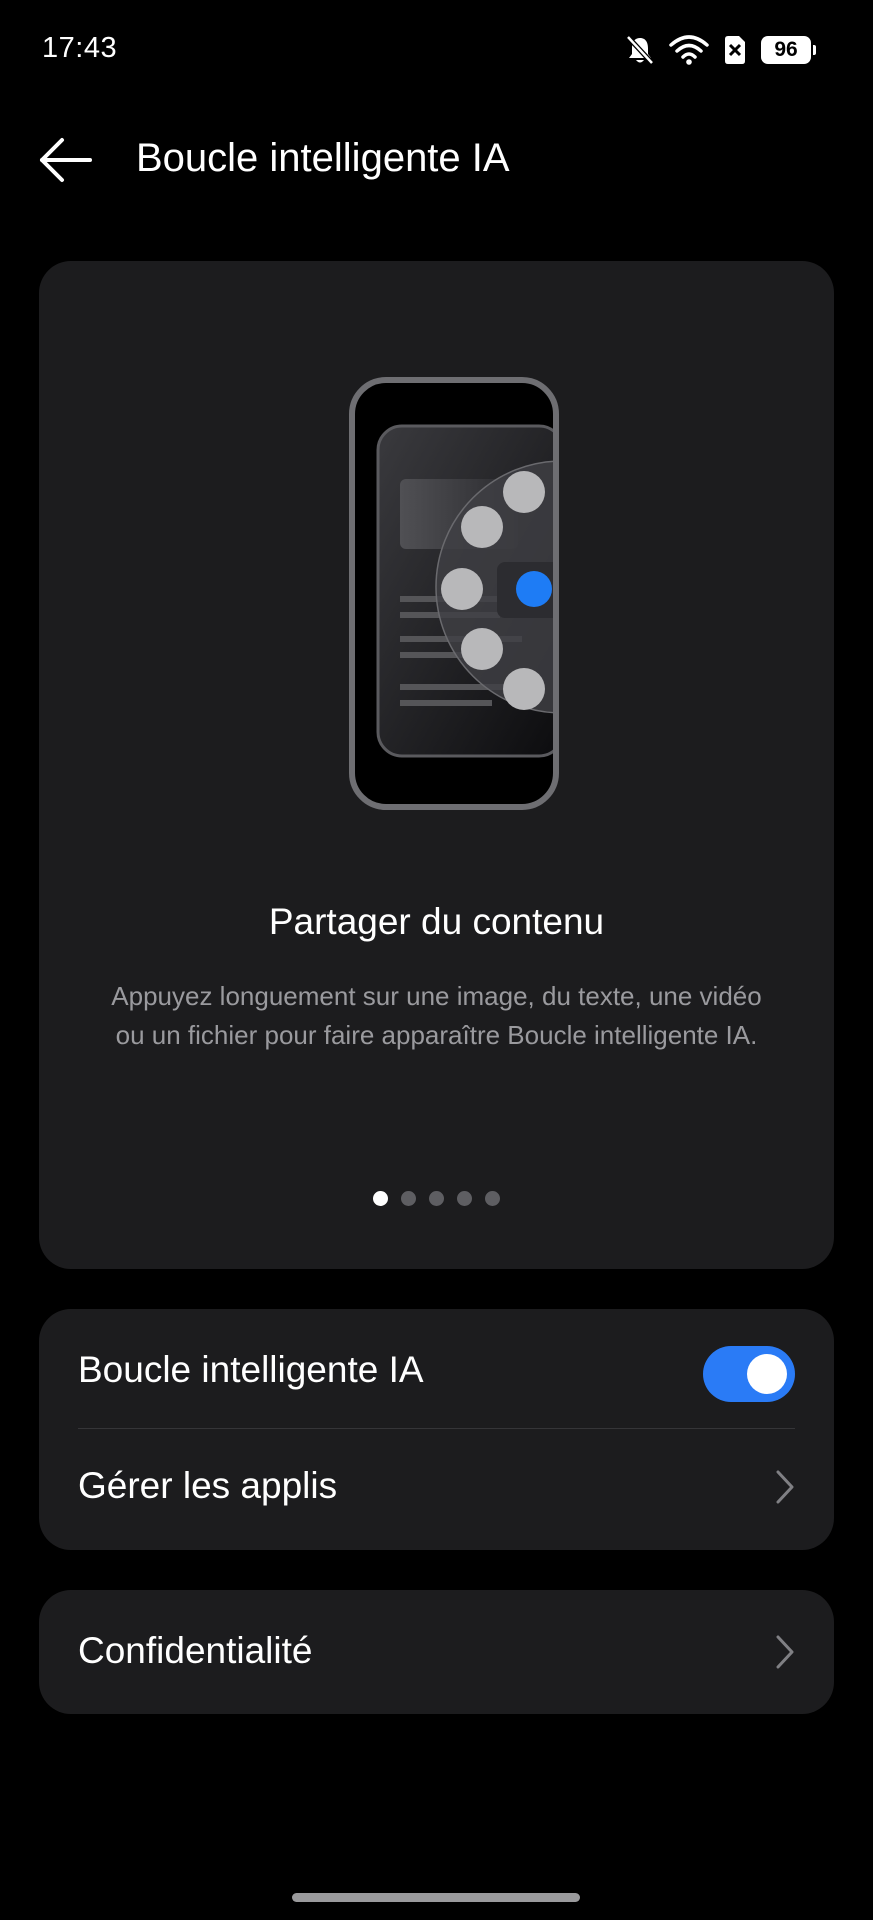  I want to click on page-indicator, so click(436, 1198).